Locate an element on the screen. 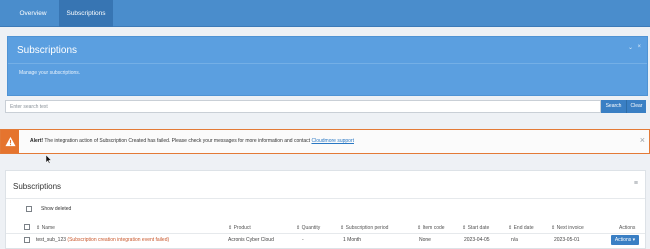 This screenshot has height=249, width=650. column-header-actions: Actions is located at coordinates (627, 228).